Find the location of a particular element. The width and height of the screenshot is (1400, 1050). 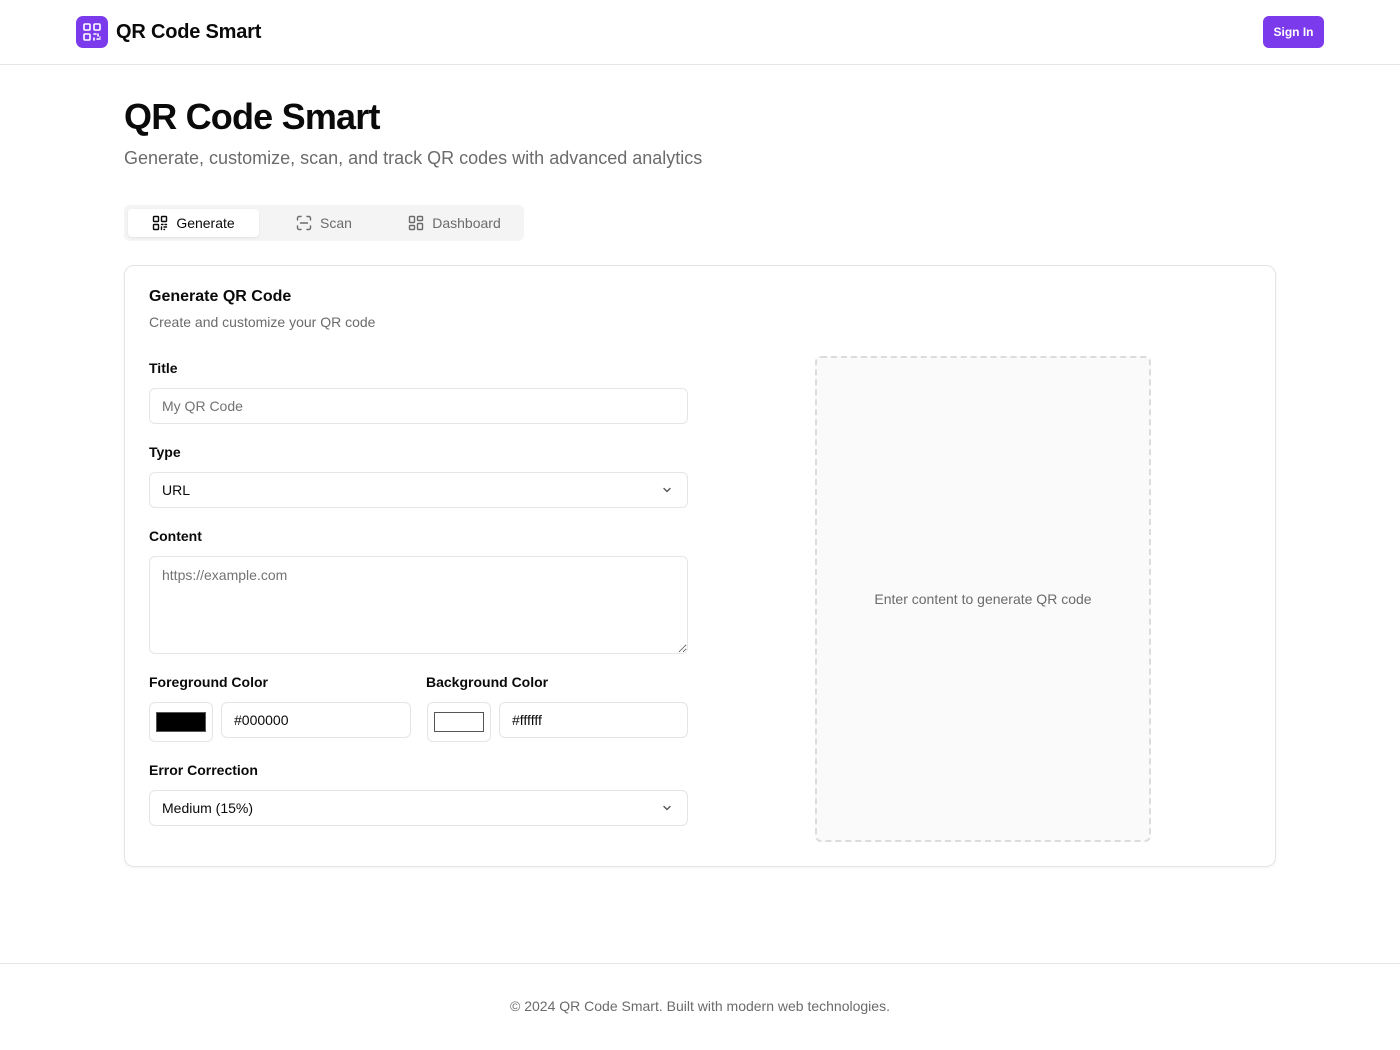

foreground-swatch is located at coordinates (181, 722).